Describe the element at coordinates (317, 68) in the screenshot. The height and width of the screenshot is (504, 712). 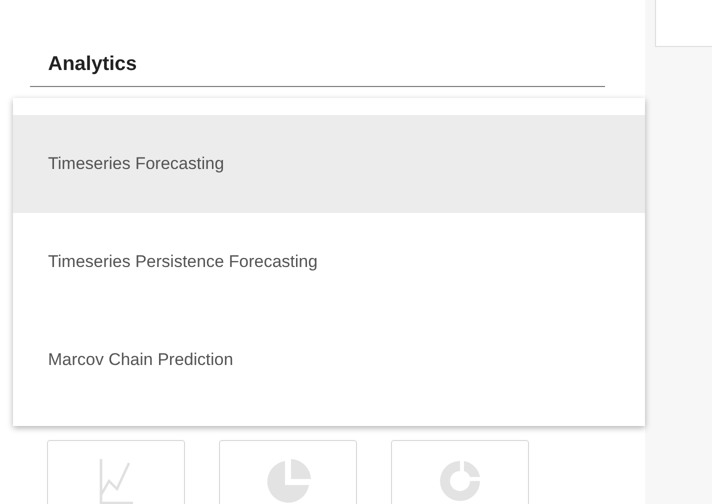
I see `section-heading: Analytics` at that location.